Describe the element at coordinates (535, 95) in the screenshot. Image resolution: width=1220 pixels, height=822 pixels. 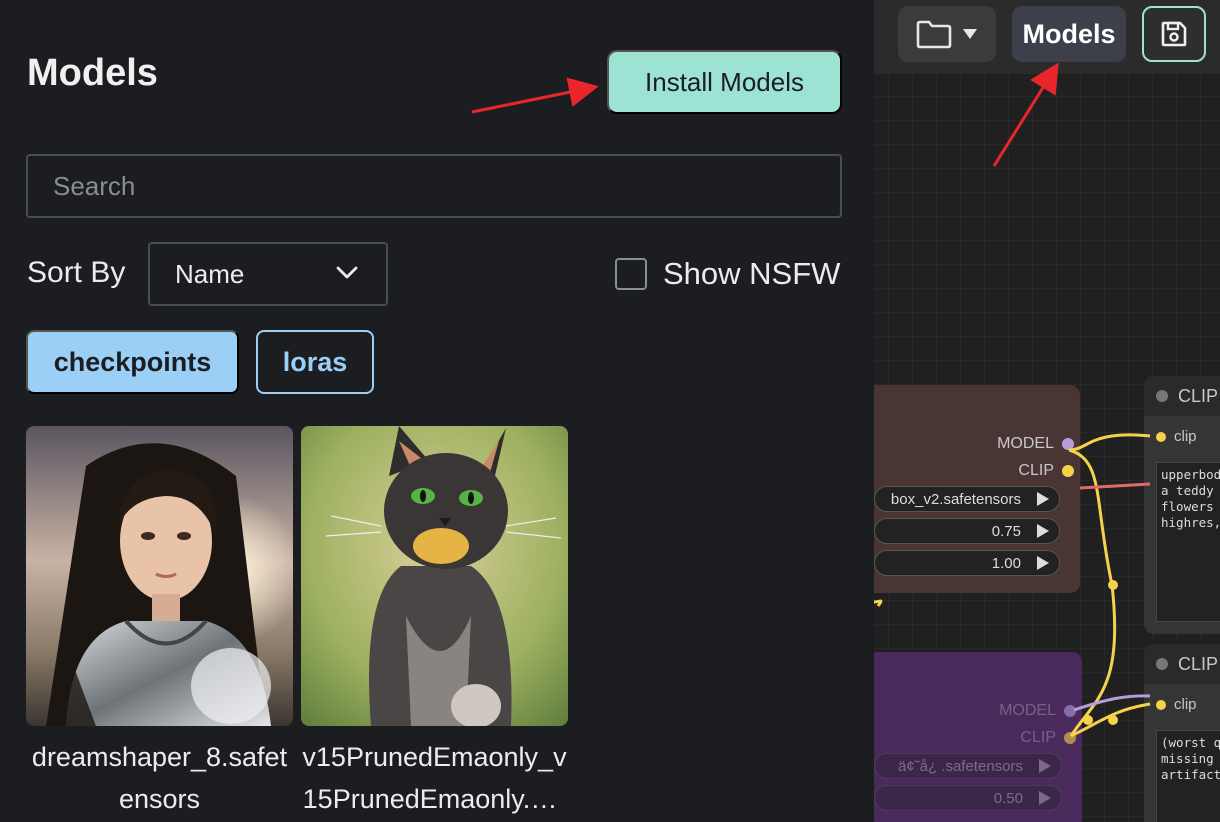
I see `arrow-to-install-button` at that location.